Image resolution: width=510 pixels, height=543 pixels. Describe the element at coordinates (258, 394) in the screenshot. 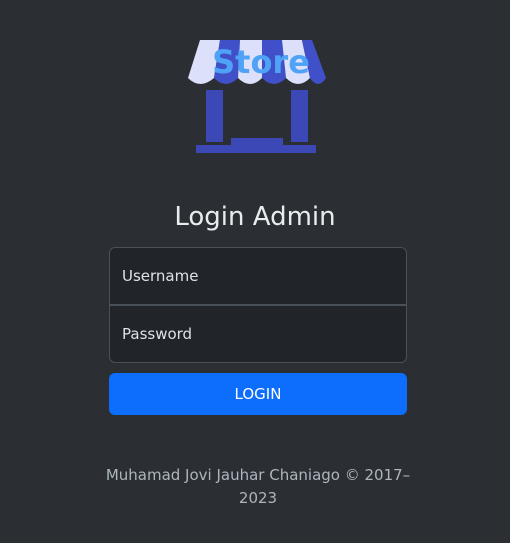

I see `login-button: LOGIN` at that location.